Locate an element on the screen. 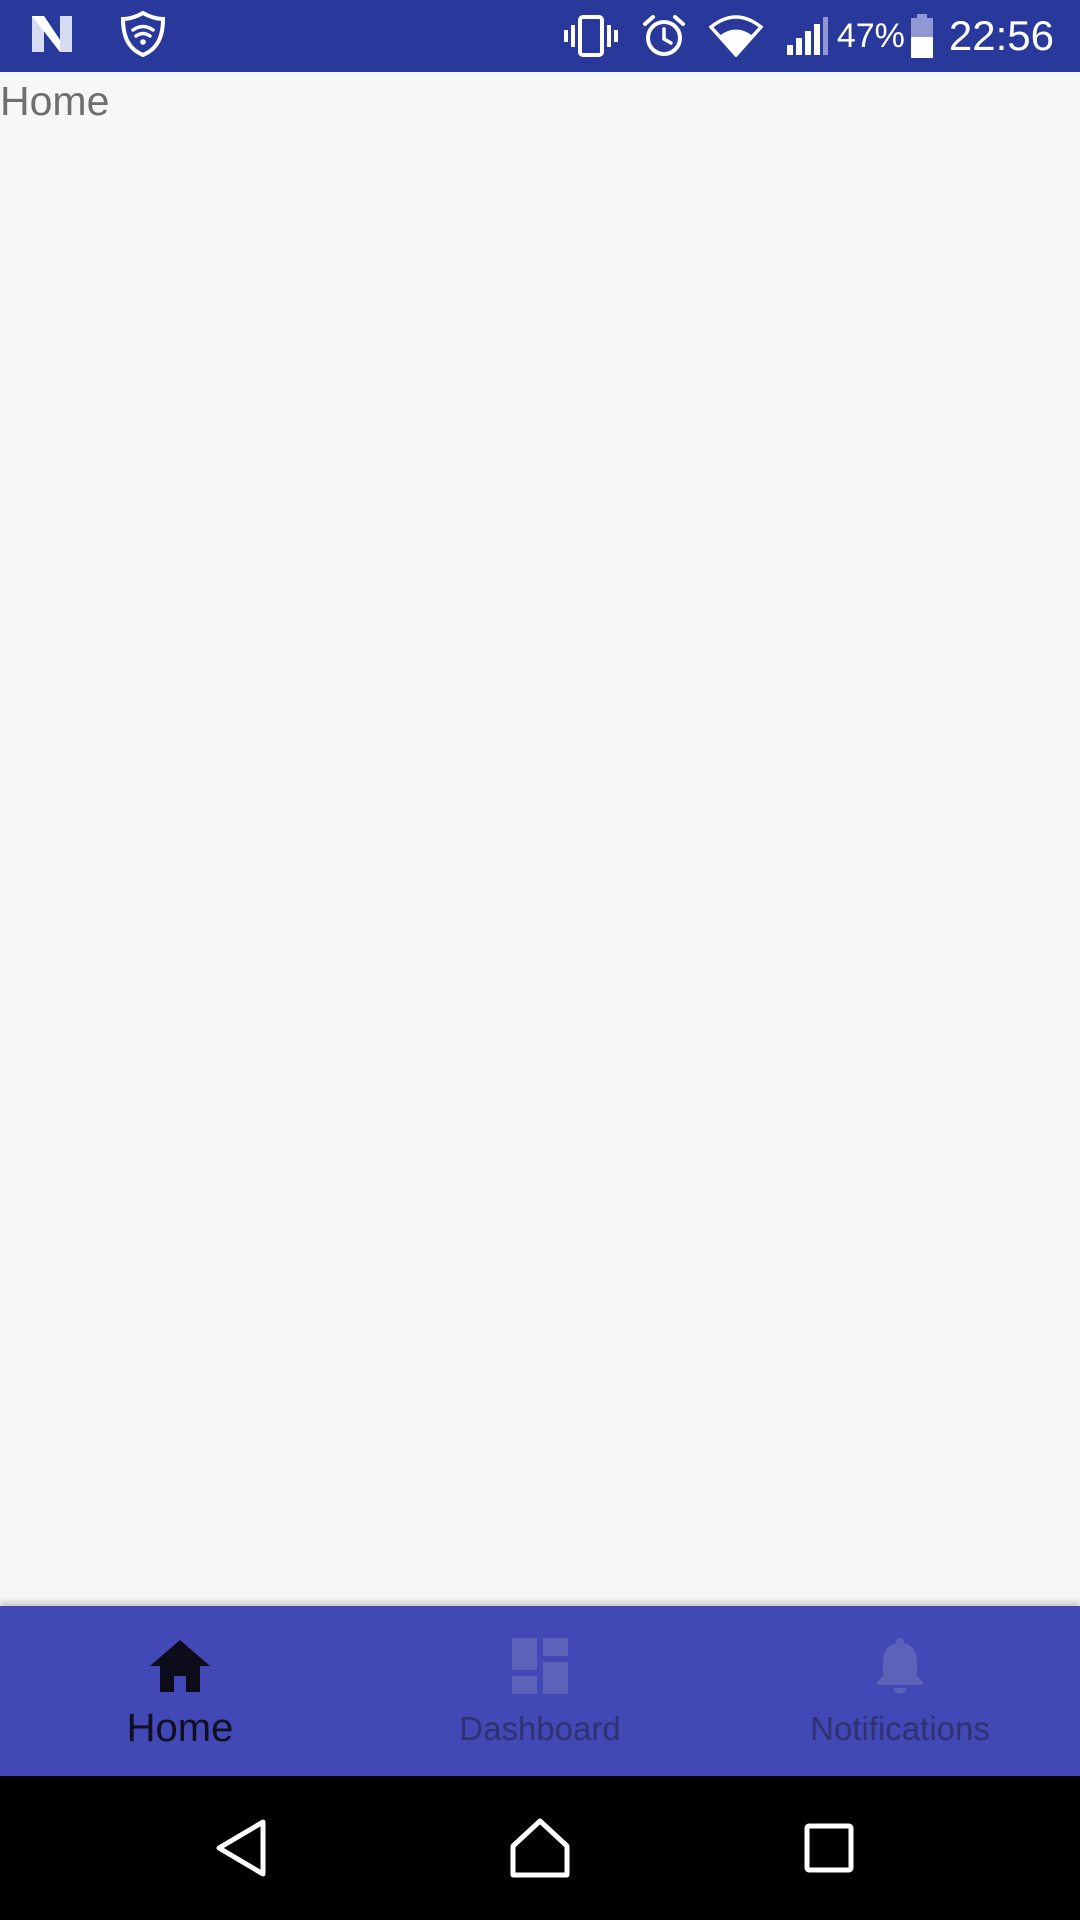  battery-icon is located at coordinates (922, 36).